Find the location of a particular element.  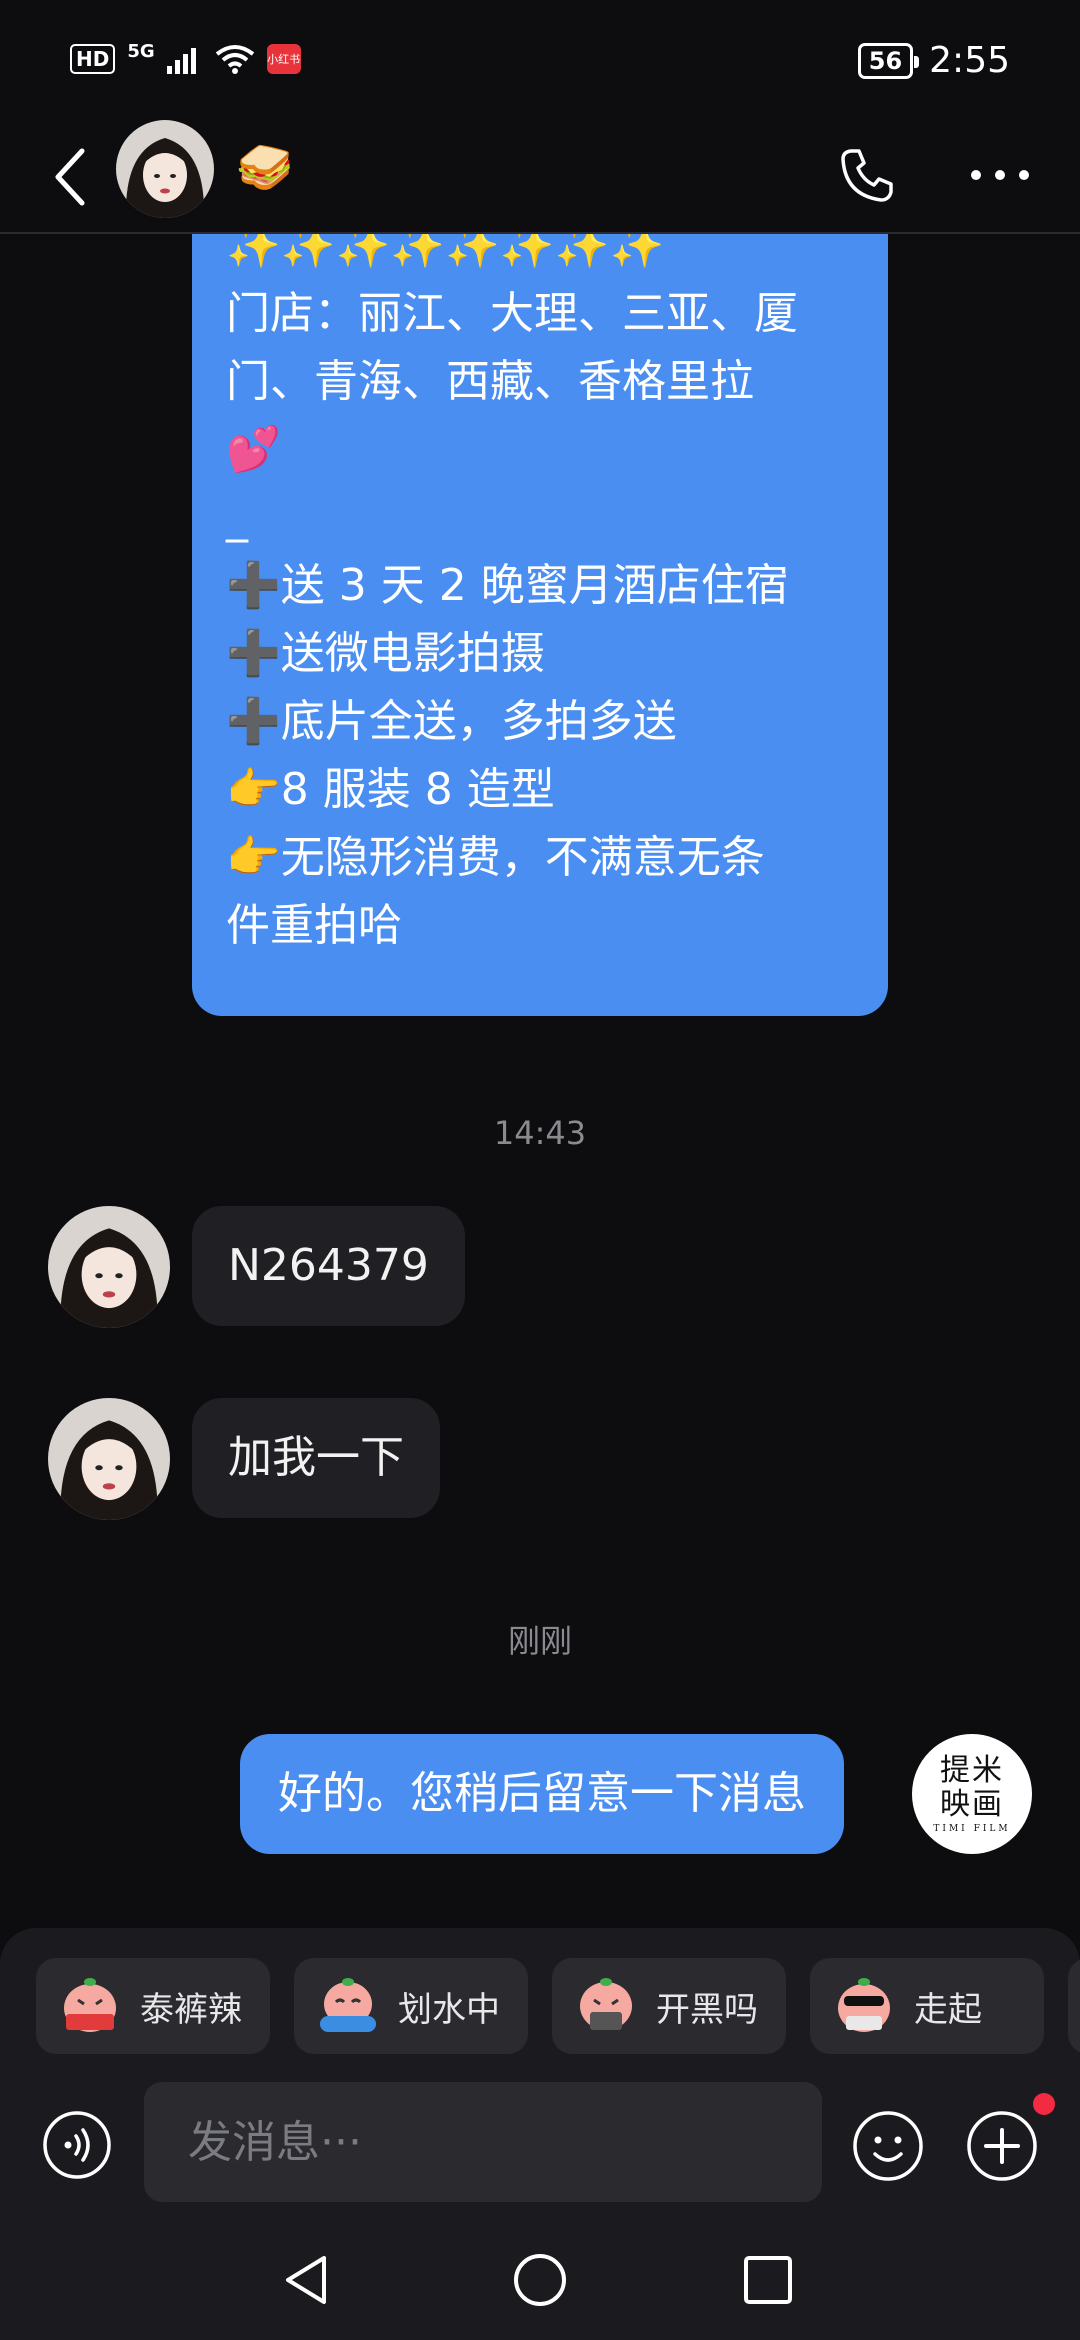

status-left: HD 5G 小红书 is located at coordinates (185, 57).